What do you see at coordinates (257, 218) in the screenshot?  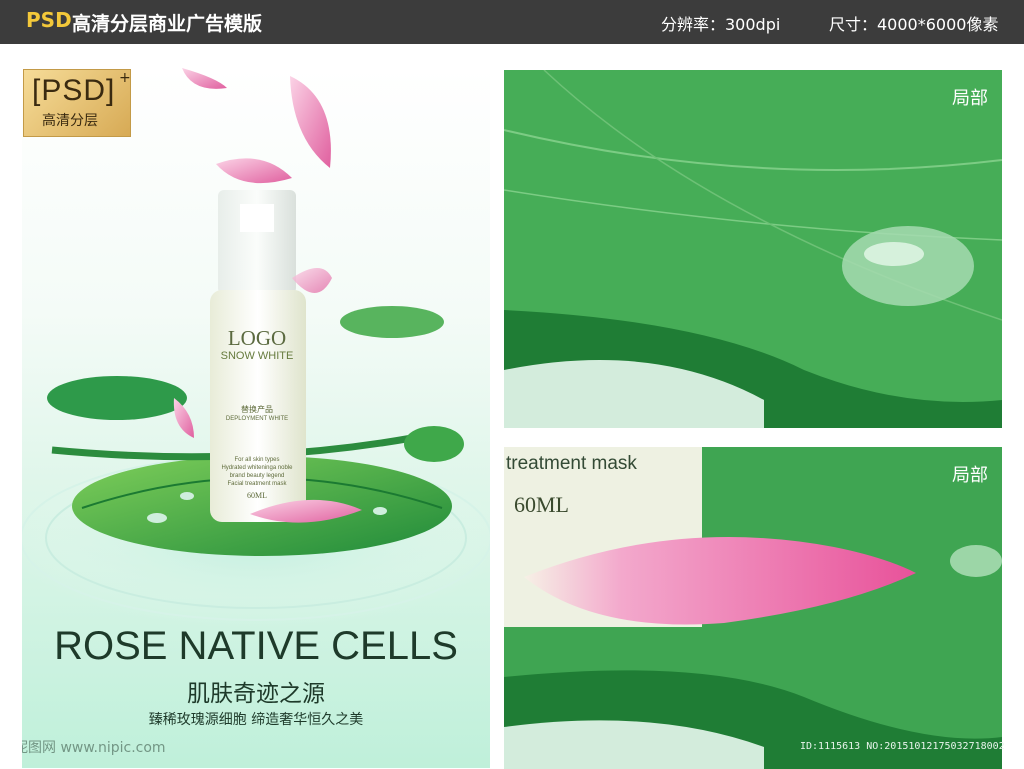 I see `bottle-pump` at bounding box center [257, 218].